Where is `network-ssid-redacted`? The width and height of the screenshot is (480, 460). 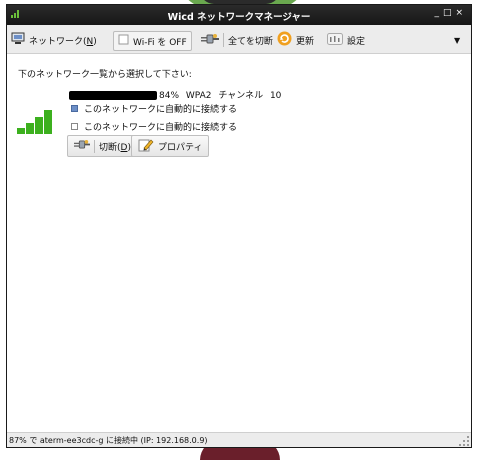 network-ssid-redacted is located at coordinates (113, 95).